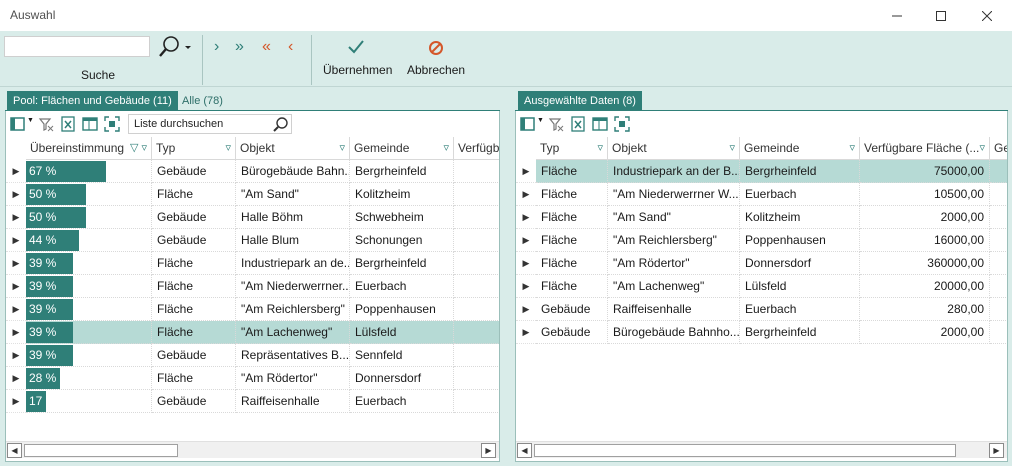 This screenshot has height=466, width=1012. Describe the element at coordinates (138, 148) in the screenshot. I see `sort-filter-icon: ▽ ▿` at that location.